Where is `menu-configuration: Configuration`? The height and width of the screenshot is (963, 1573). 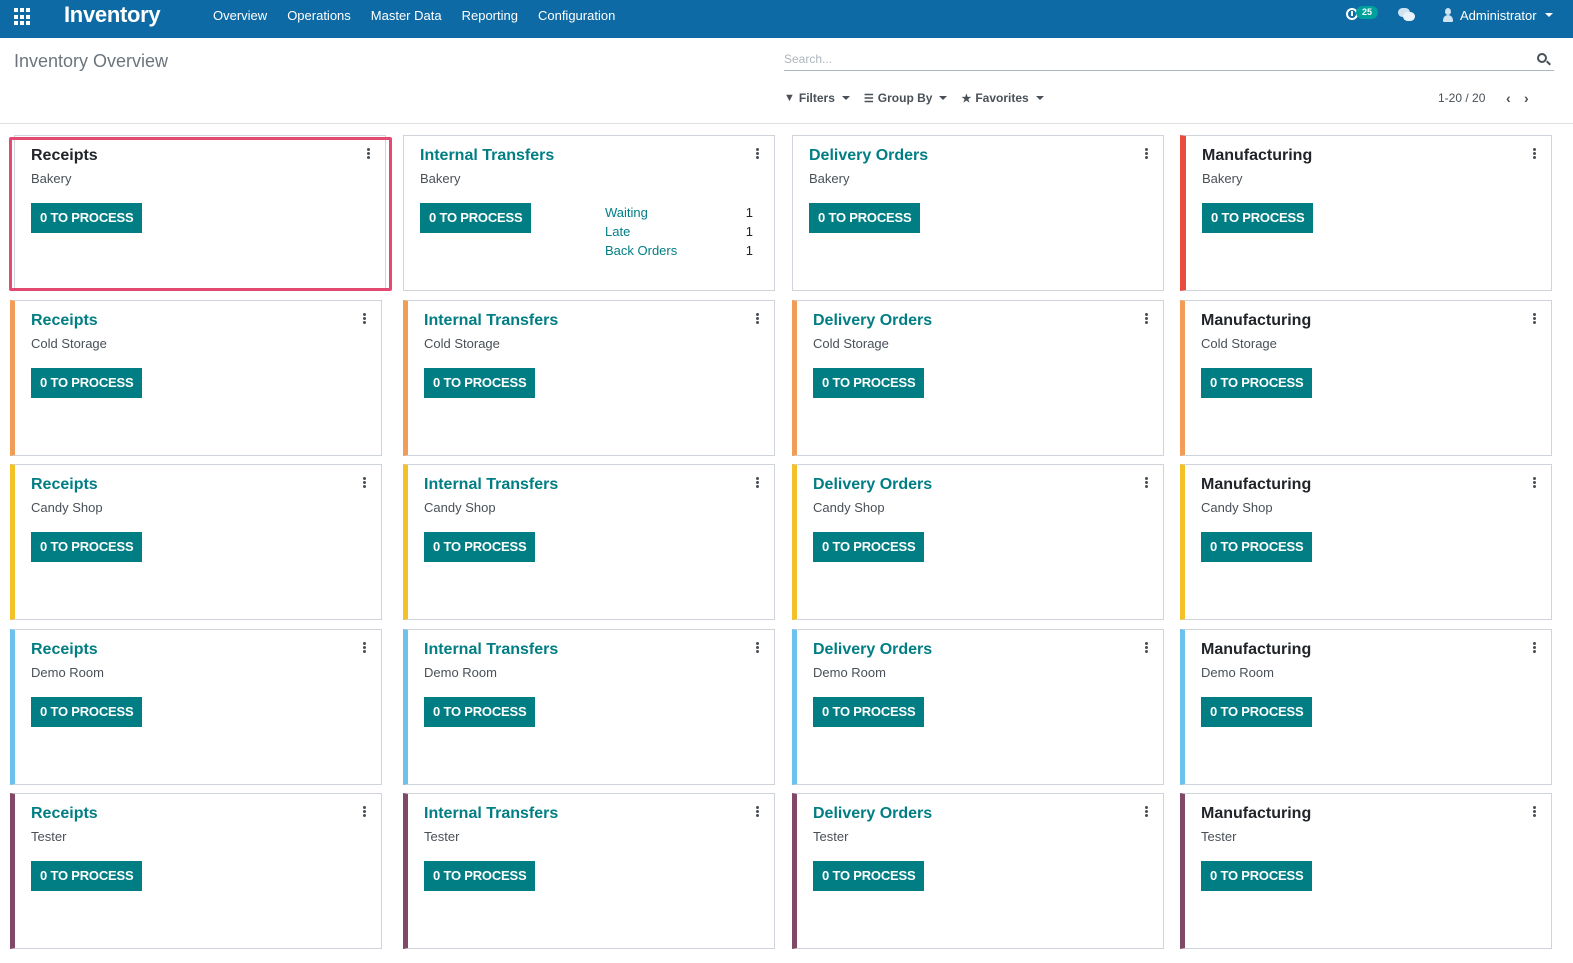 menu-configuration: Configuration is located at coordinates (576, 15).